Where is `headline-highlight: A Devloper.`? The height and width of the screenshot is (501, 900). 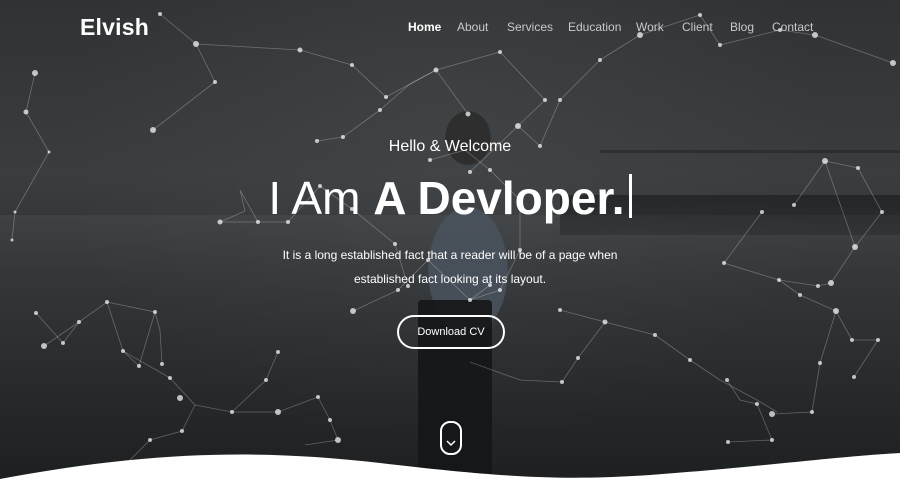
headline-highlight: A Devloper. is located at coordinates (499, 198).